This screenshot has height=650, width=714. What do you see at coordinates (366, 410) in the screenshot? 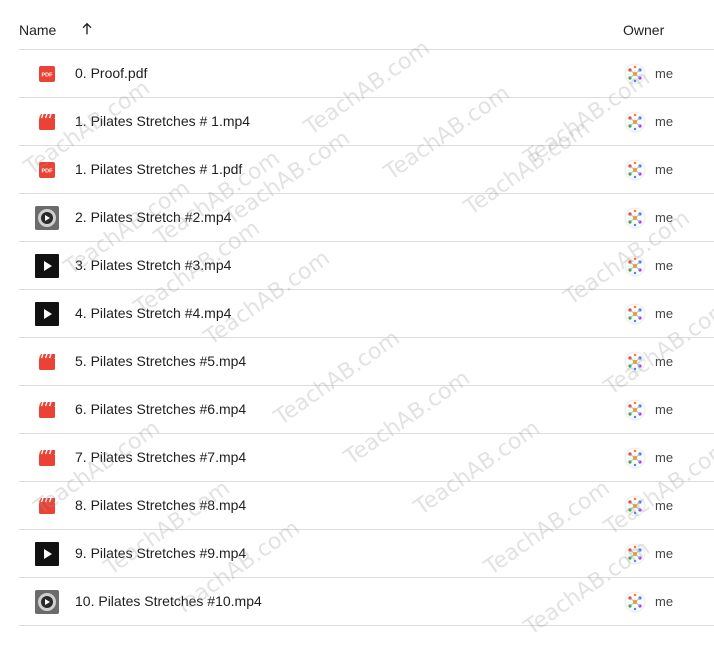
I see `file-row: 6. Pilates Stretches #6.mp4 me` at bounding box center [366, 410].